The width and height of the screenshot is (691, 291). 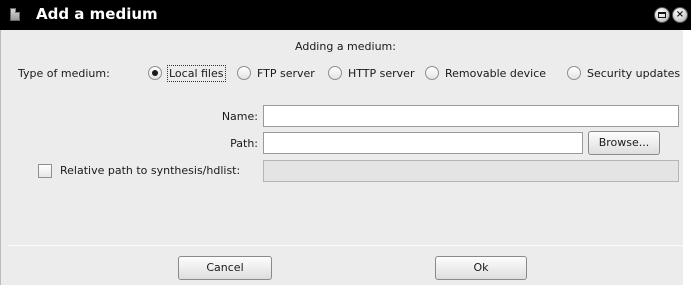 I want to click on dialog-header: Adding a medium:, so click(x=345, y=46).